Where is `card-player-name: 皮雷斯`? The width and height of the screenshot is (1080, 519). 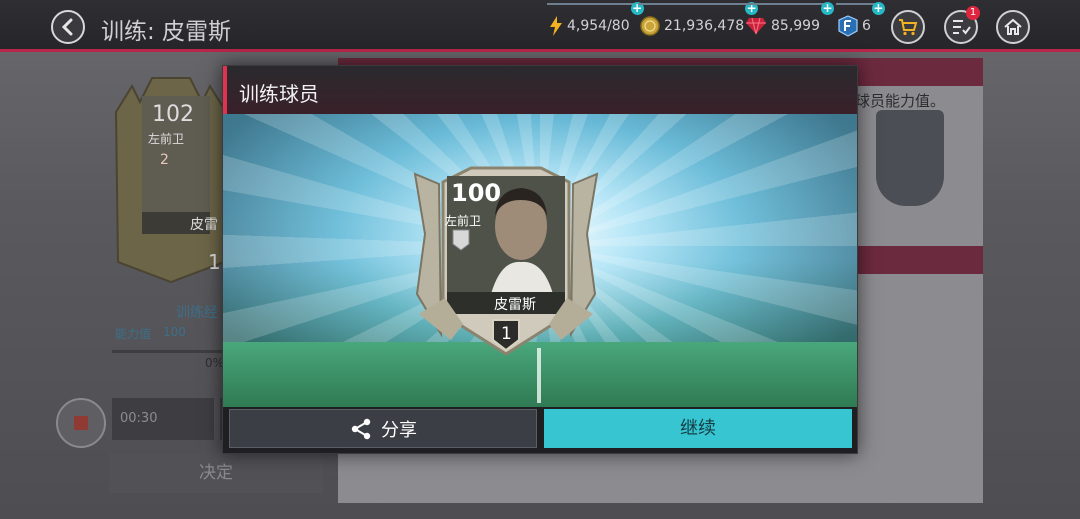
card-player-name: 皮雷斯 is located at coordinates (515, 305).